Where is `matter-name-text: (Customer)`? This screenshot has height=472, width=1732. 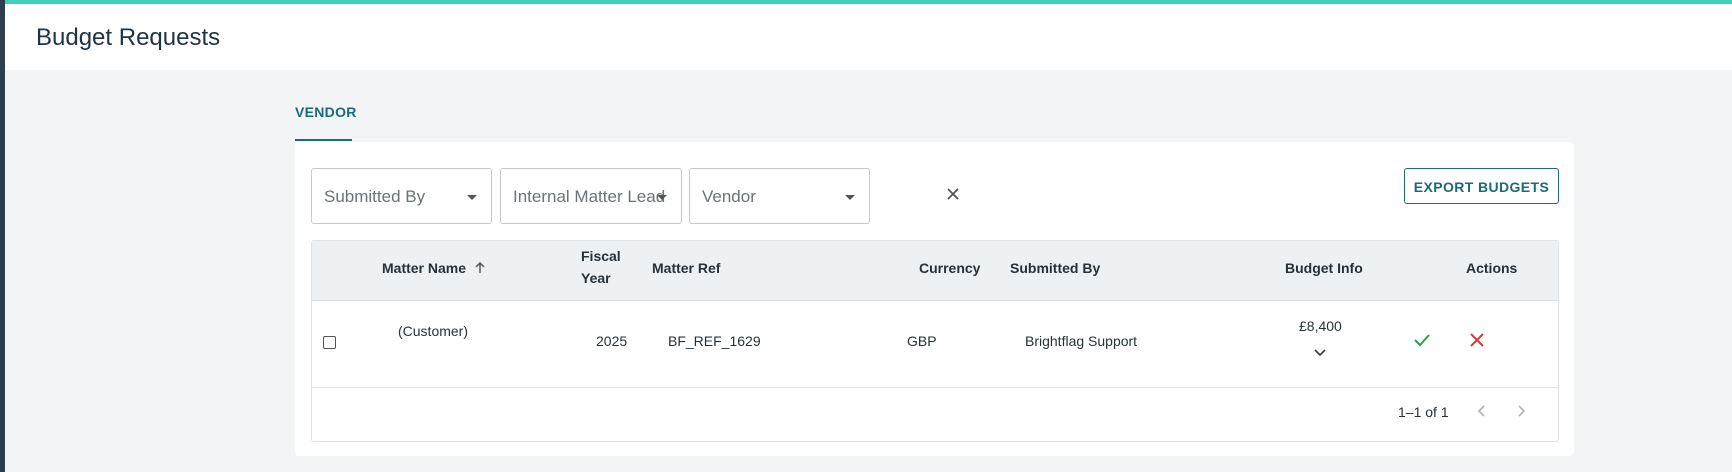 matter-name-text: (Customer) is located at coordinates (433, 331).